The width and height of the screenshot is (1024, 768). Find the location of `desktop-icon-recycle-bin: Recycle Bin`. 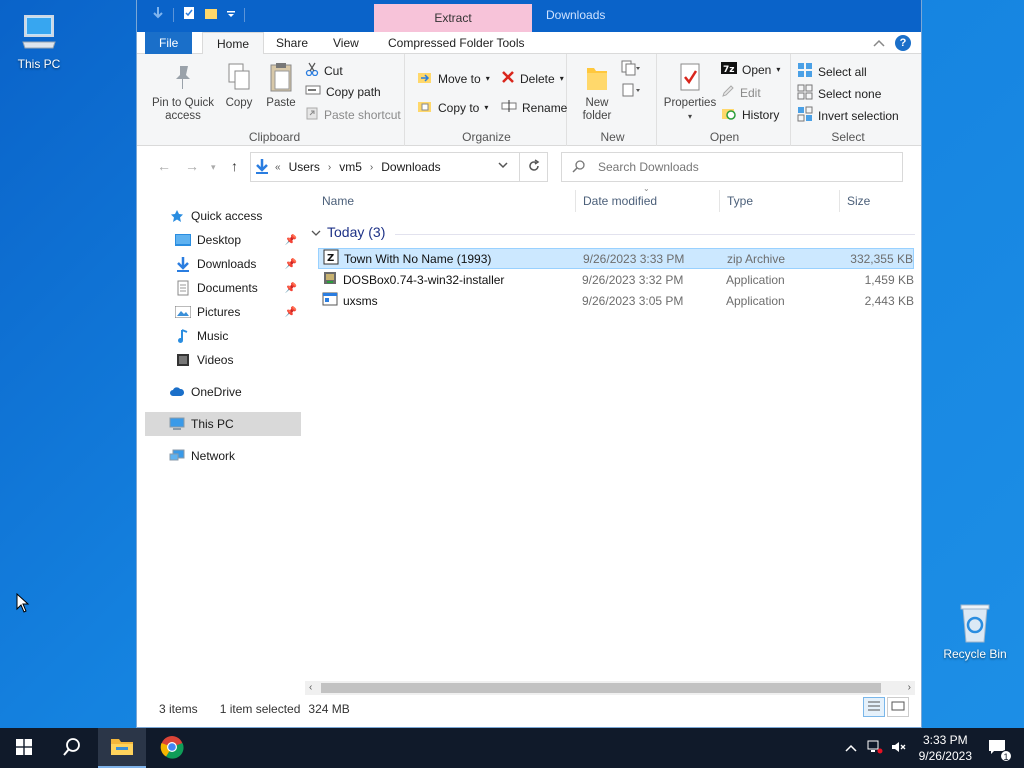

desktop-icon-recycle-bin: Recycle Bin is located at coordinates (975, 630).